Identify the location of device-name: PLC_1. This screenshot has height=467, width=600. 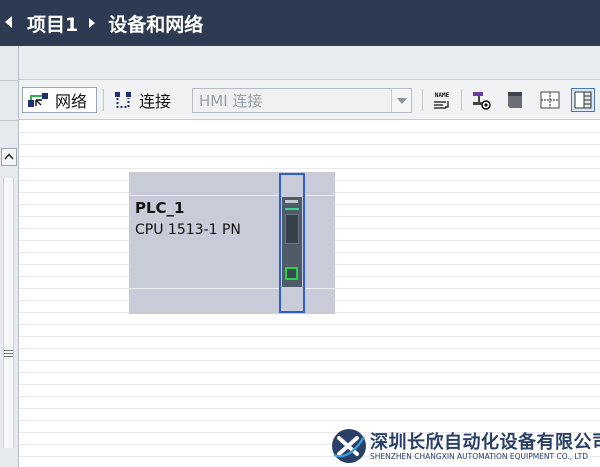
(160, 208).